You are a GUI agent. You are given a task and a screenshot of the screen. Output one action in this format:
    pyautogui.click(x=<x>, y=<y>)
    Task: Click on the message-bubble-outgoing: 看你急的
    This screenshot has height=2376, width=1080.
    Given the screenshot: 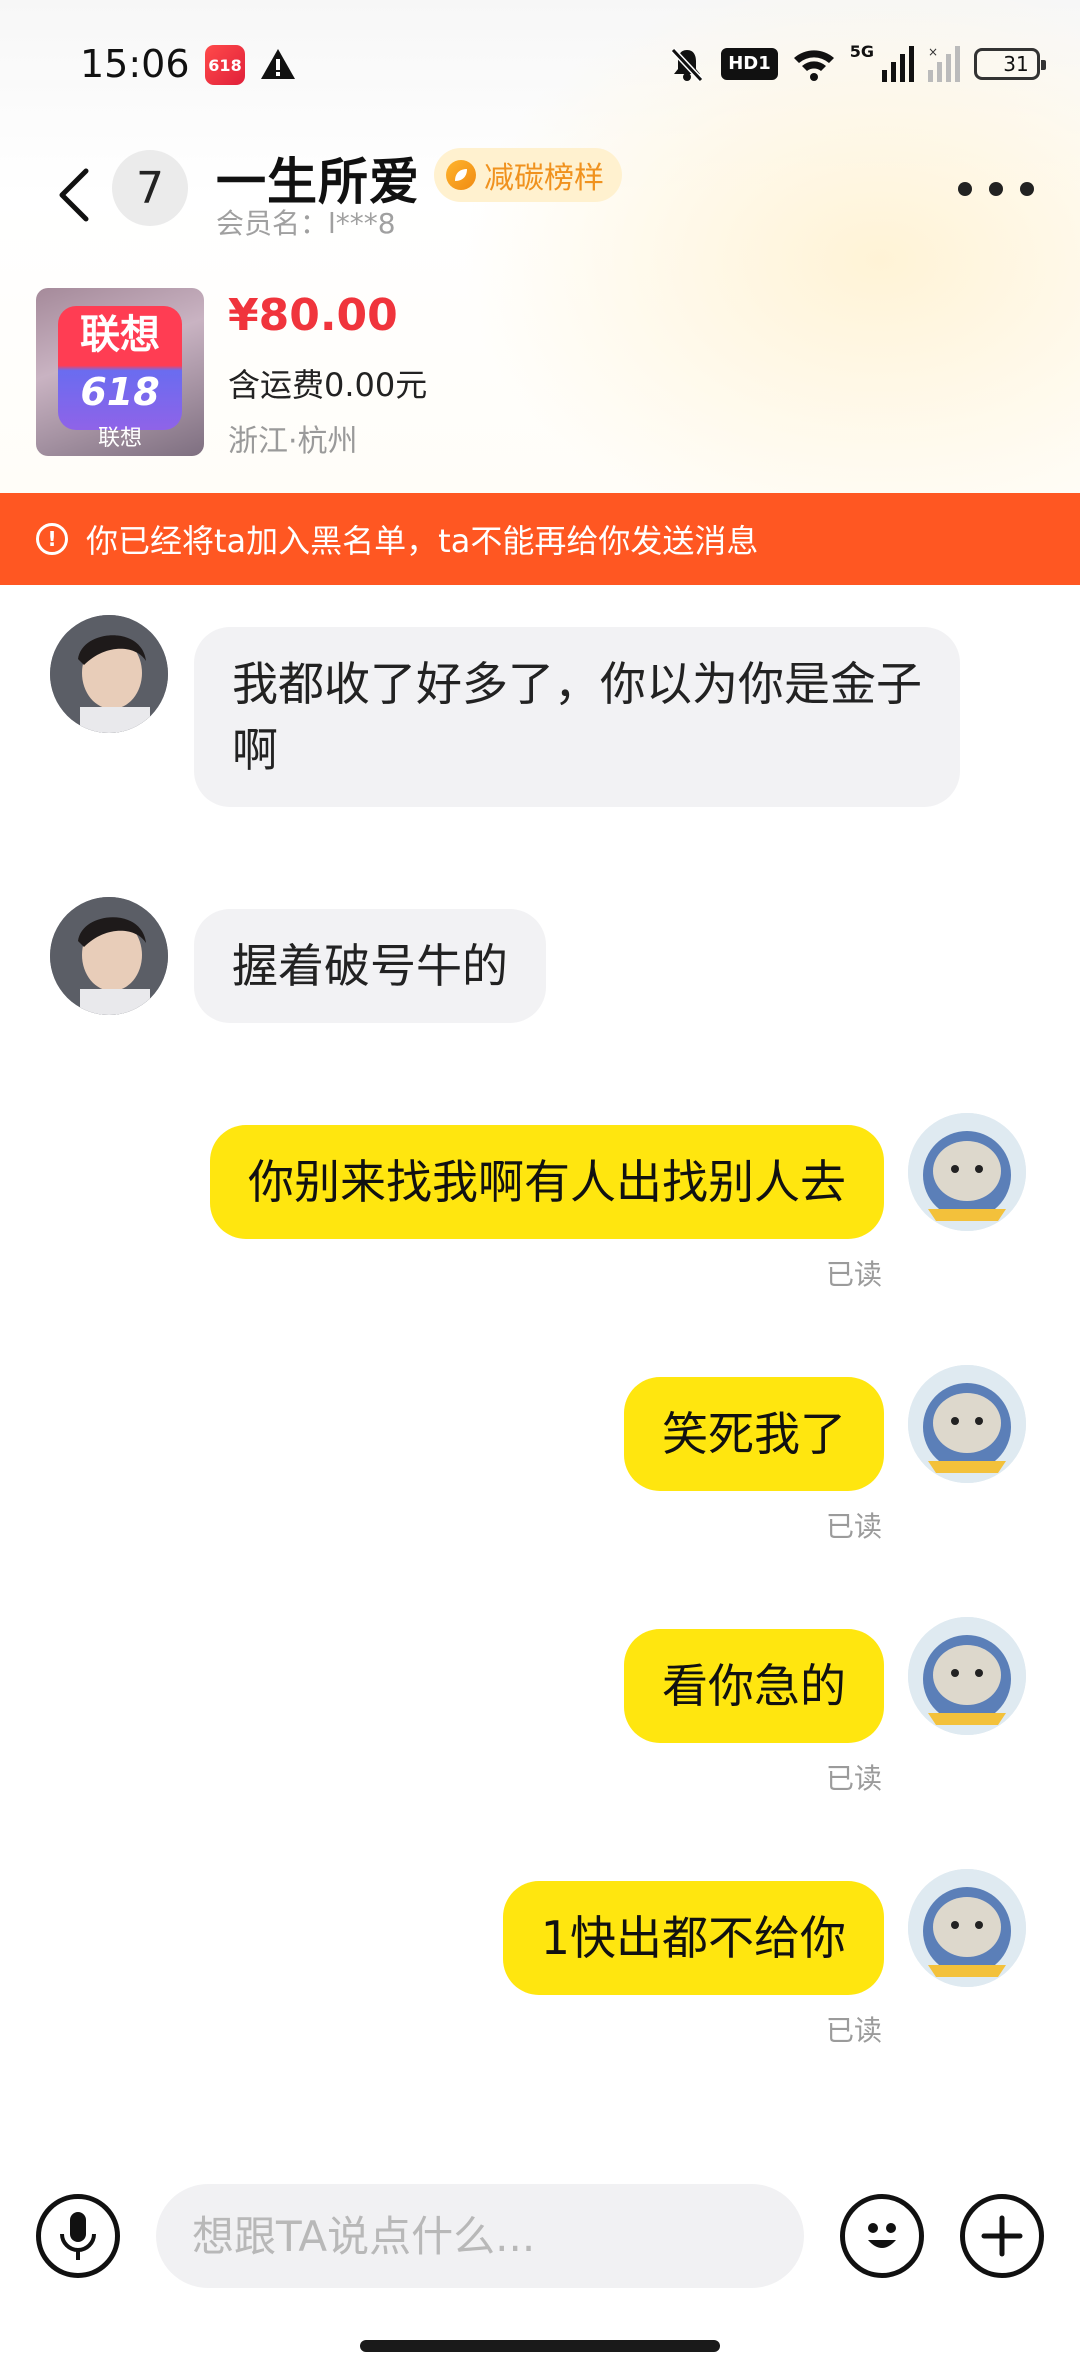 What is the action you would take?
    pyautogui.click(x=754, y=1686)
    